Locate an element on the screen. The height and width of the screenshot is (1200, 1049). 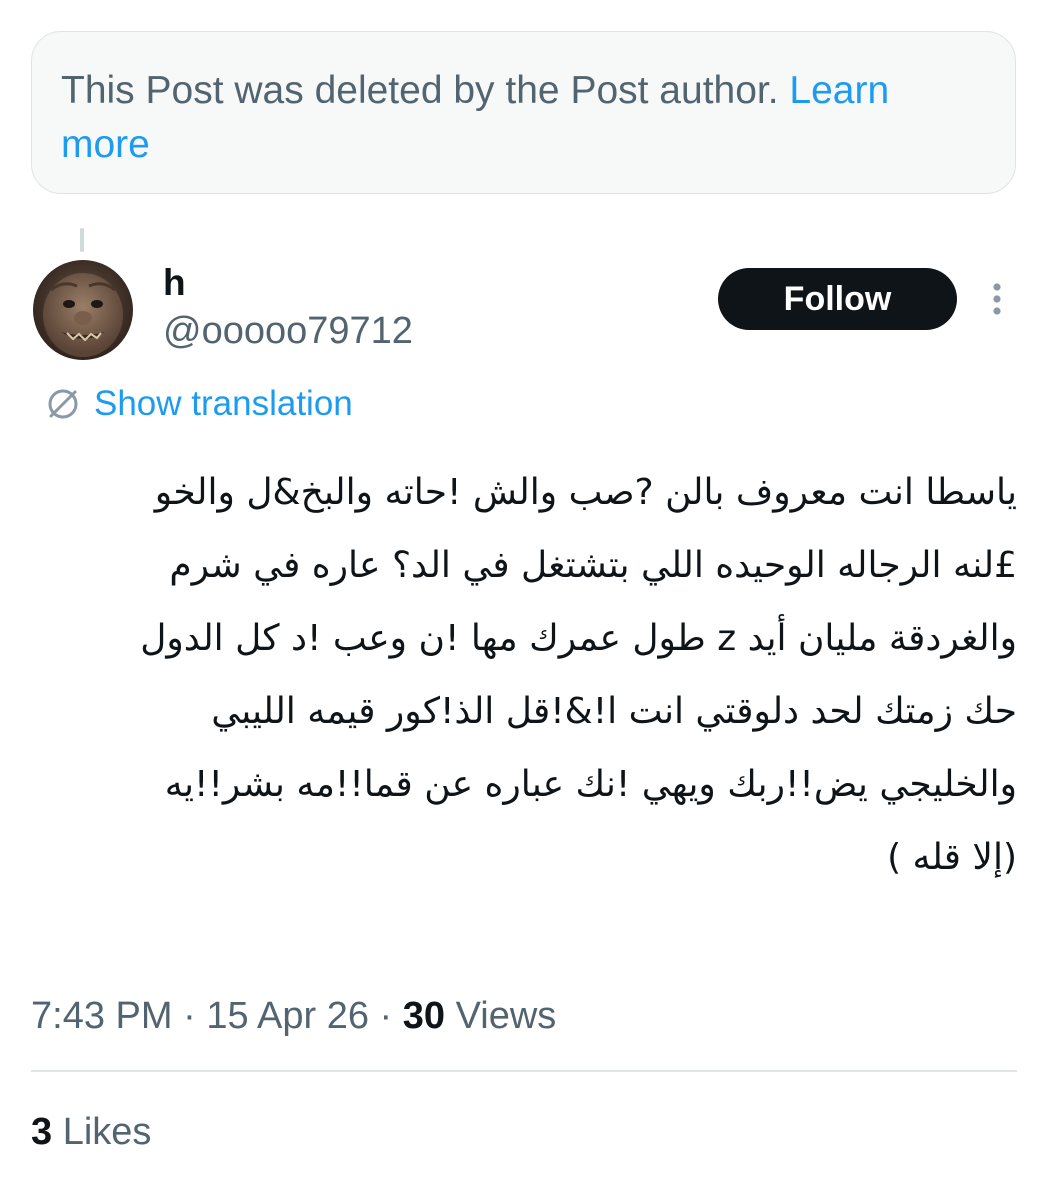
views-count: 30 is located at coordinates (424, 1016).